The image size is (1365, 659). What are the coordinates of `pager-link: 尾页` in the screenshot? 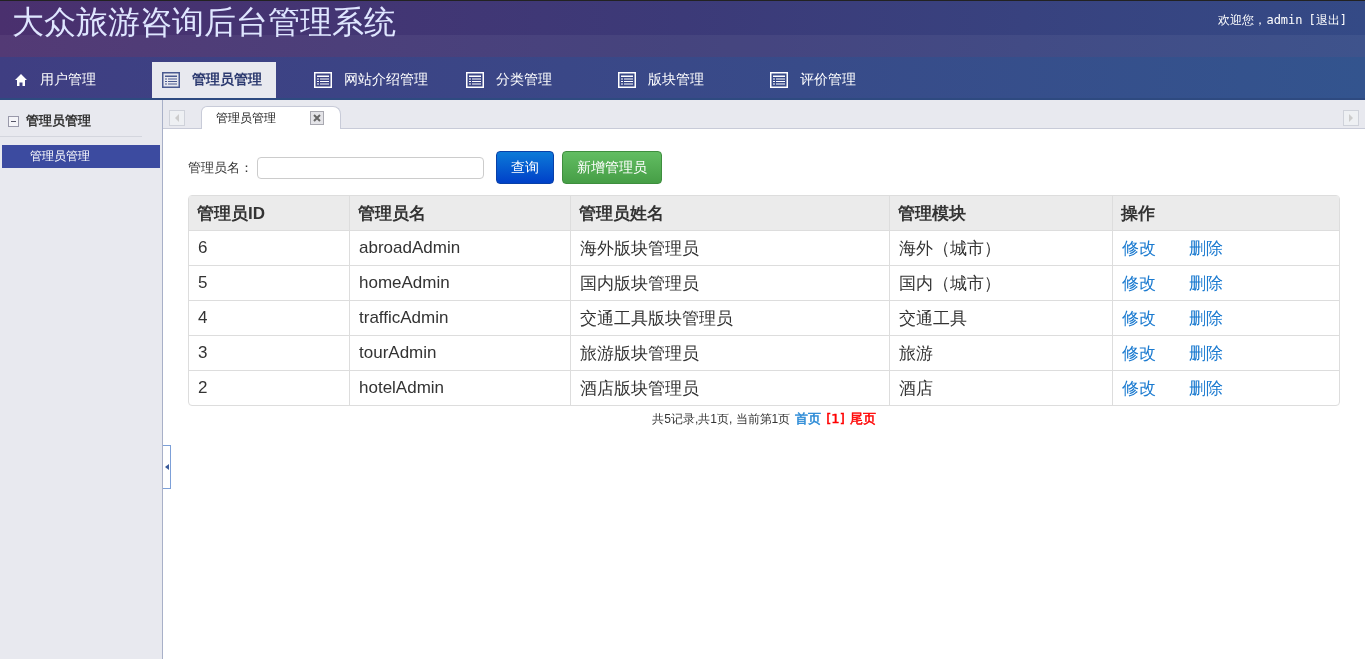 It's located at (862, 418).